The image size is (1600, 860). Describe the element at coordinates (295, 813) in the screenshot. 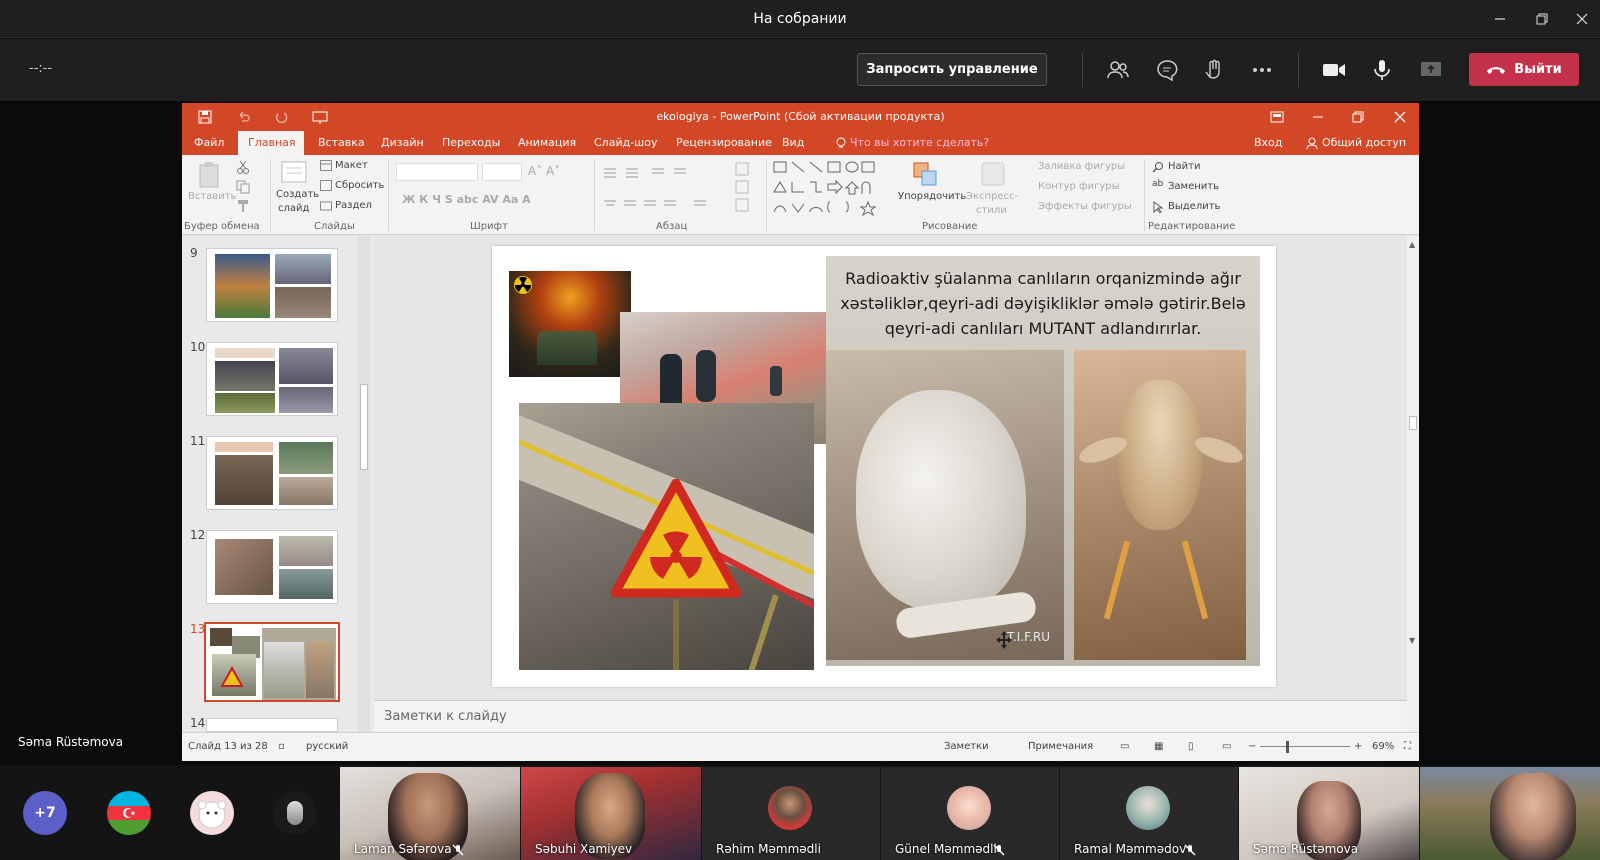

I see `avatar-photo` at that location.